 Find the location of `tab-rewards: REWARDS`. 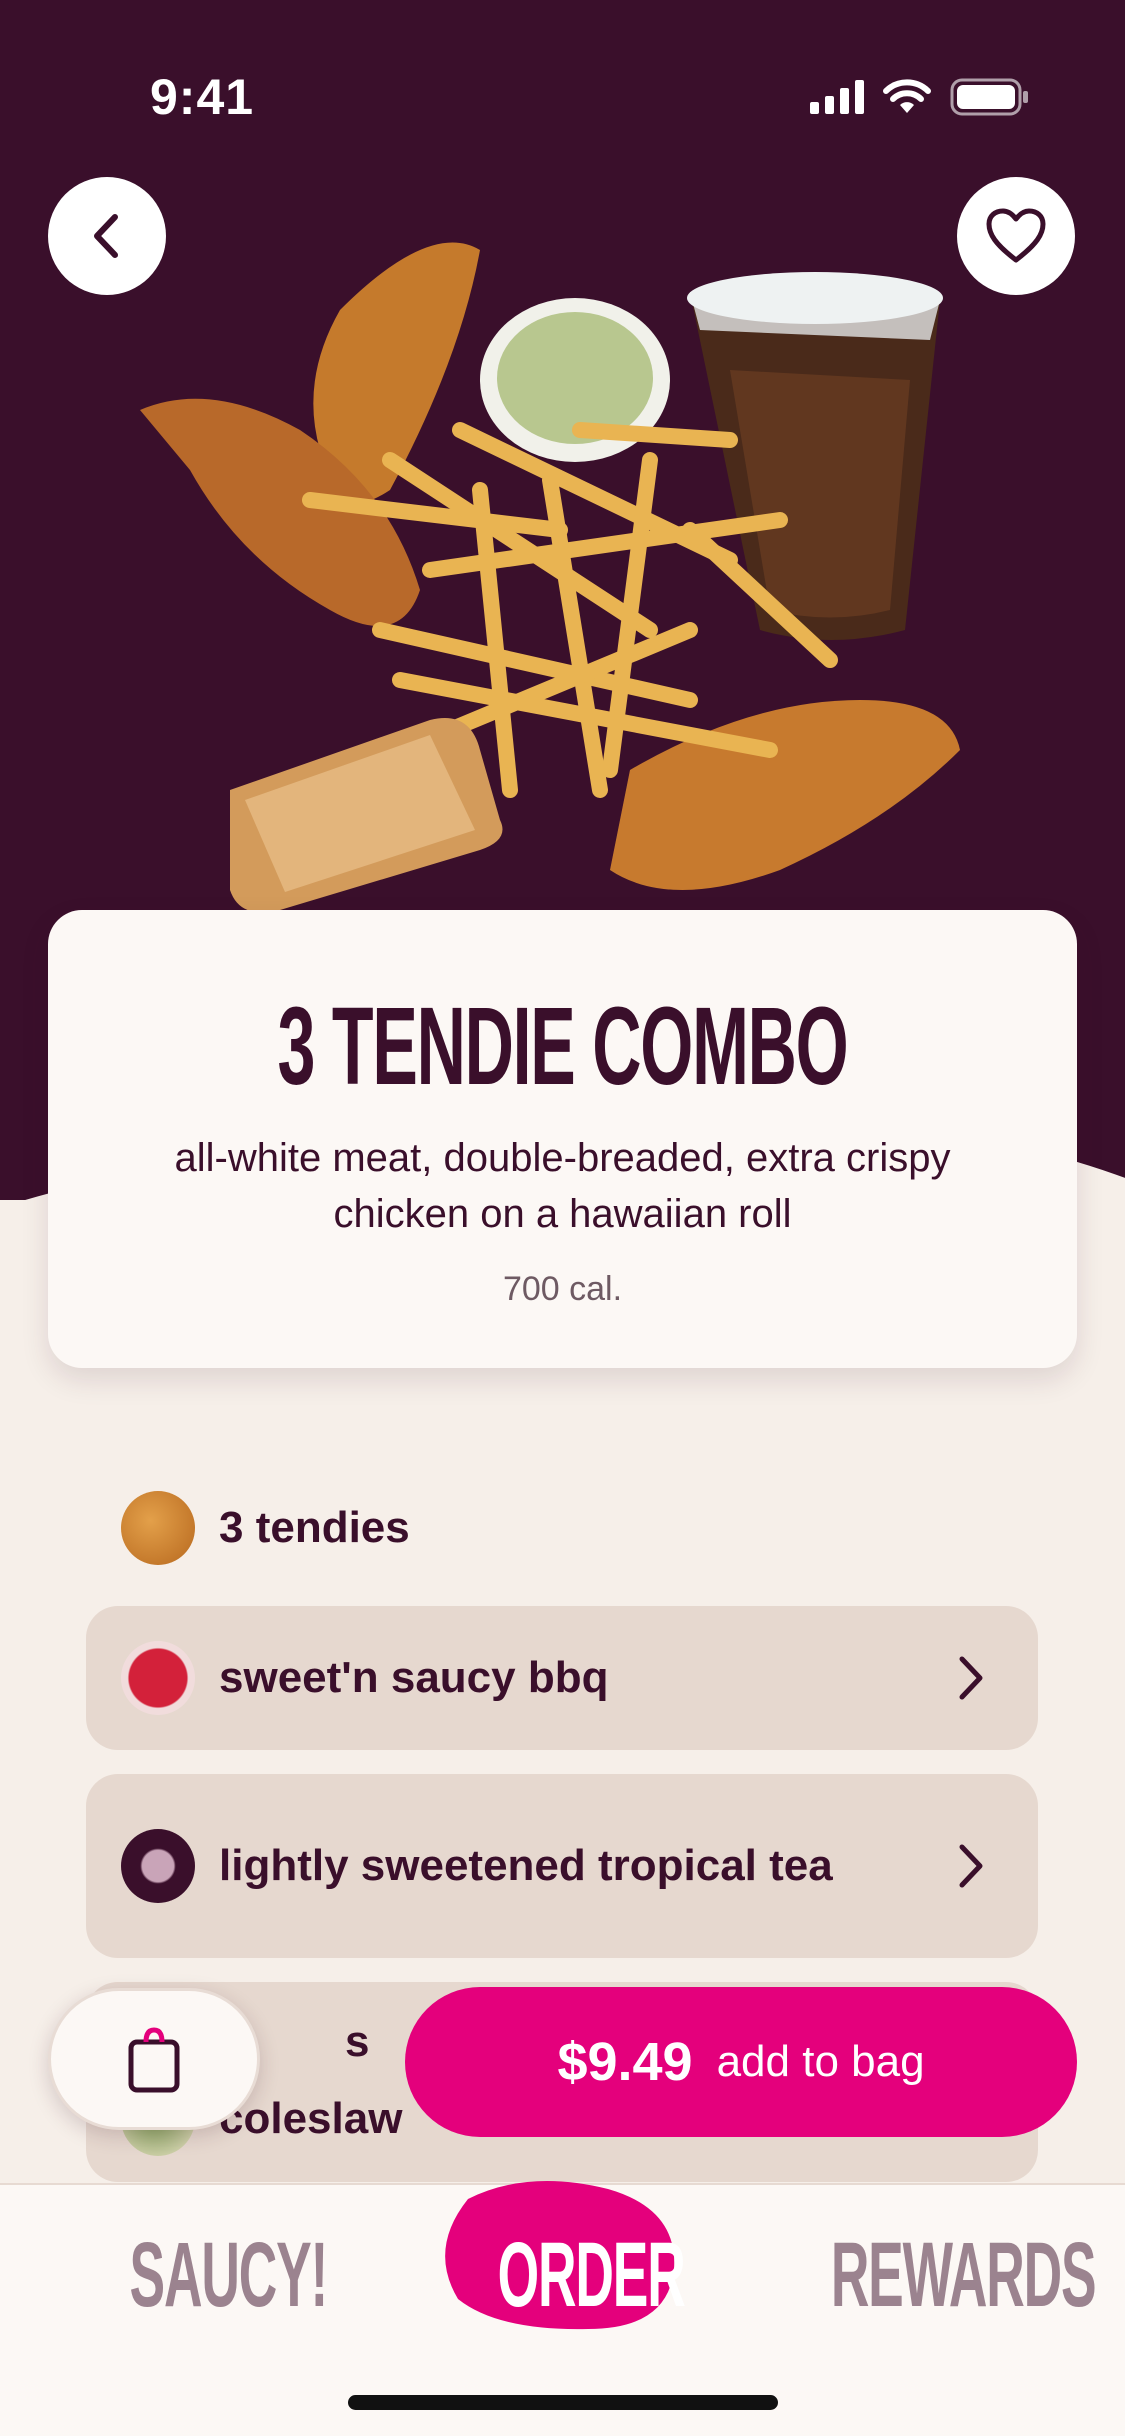

tab-rewards: REWARDS is located at coordinates (964, 2275).